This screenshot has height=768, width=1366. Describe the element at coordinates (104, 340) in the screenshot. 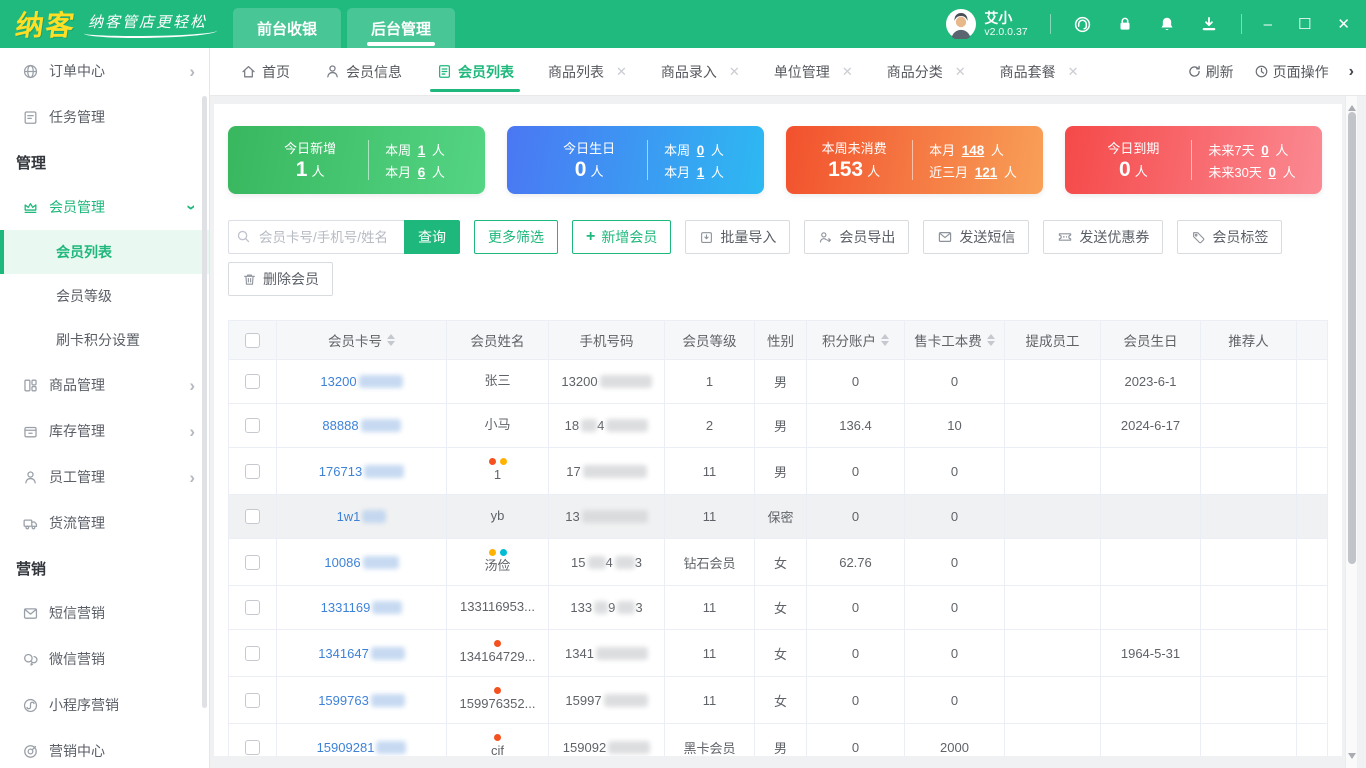

I see `sidebar-subitem: 刷卡积分设置` at that location.